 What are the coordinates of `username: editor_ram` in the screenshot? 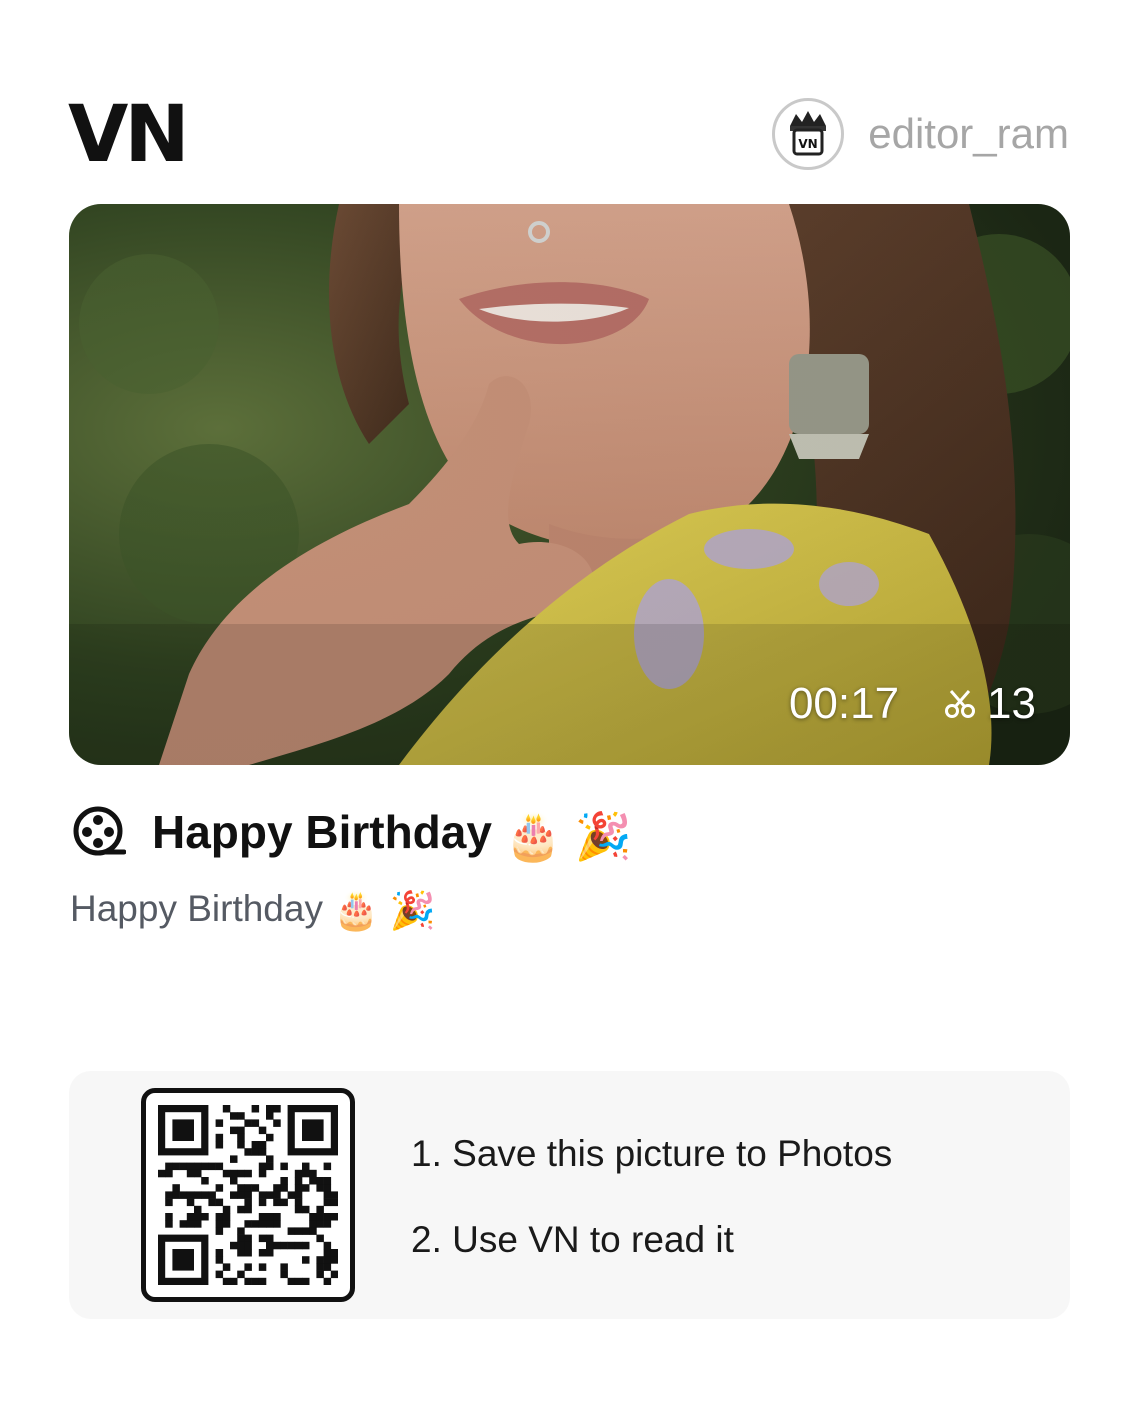 It's located at (968, 134).